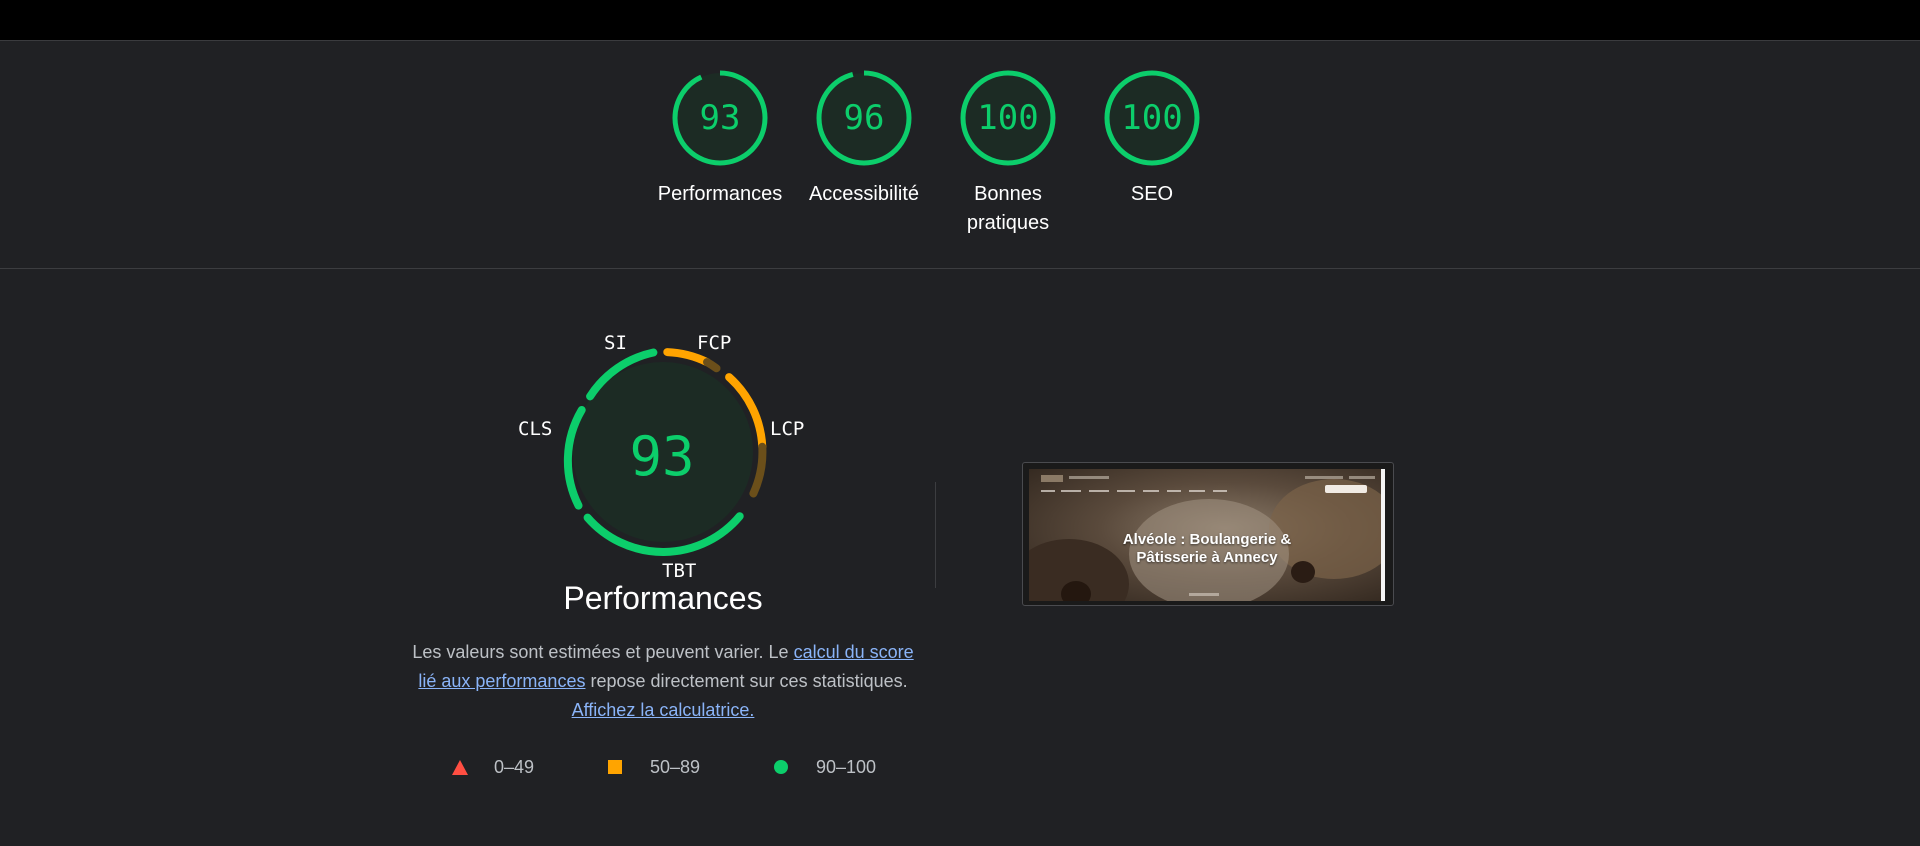 This screenshot has width=1920, height=846. What do you see at coordinates (679, 571) in the screenshot?
I see `metric-label-tbt: TBT` at bounding box center [679, 571].